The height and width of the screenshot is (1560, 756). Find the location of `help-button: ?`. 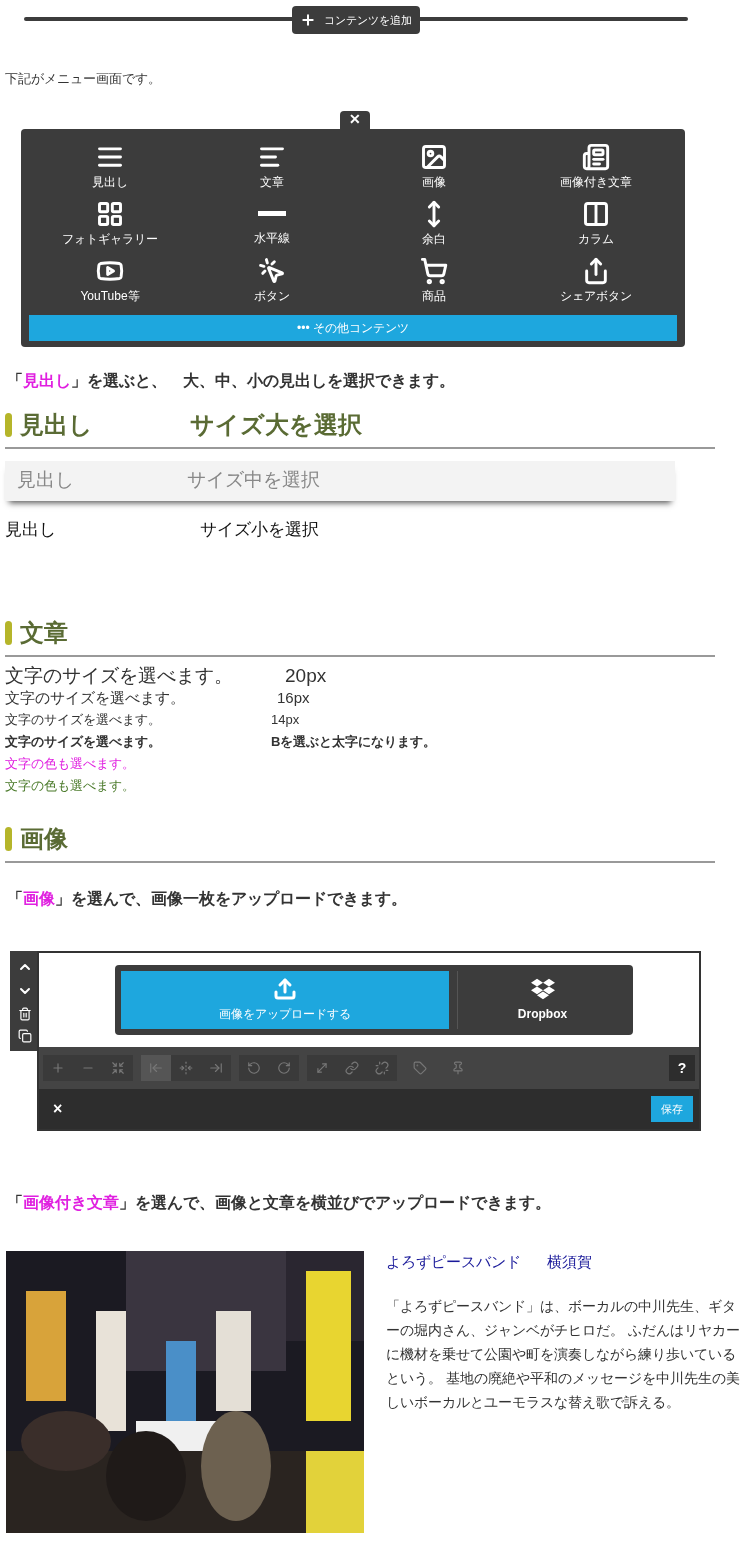

help-button: ? is located at coordinates (682, 1068).